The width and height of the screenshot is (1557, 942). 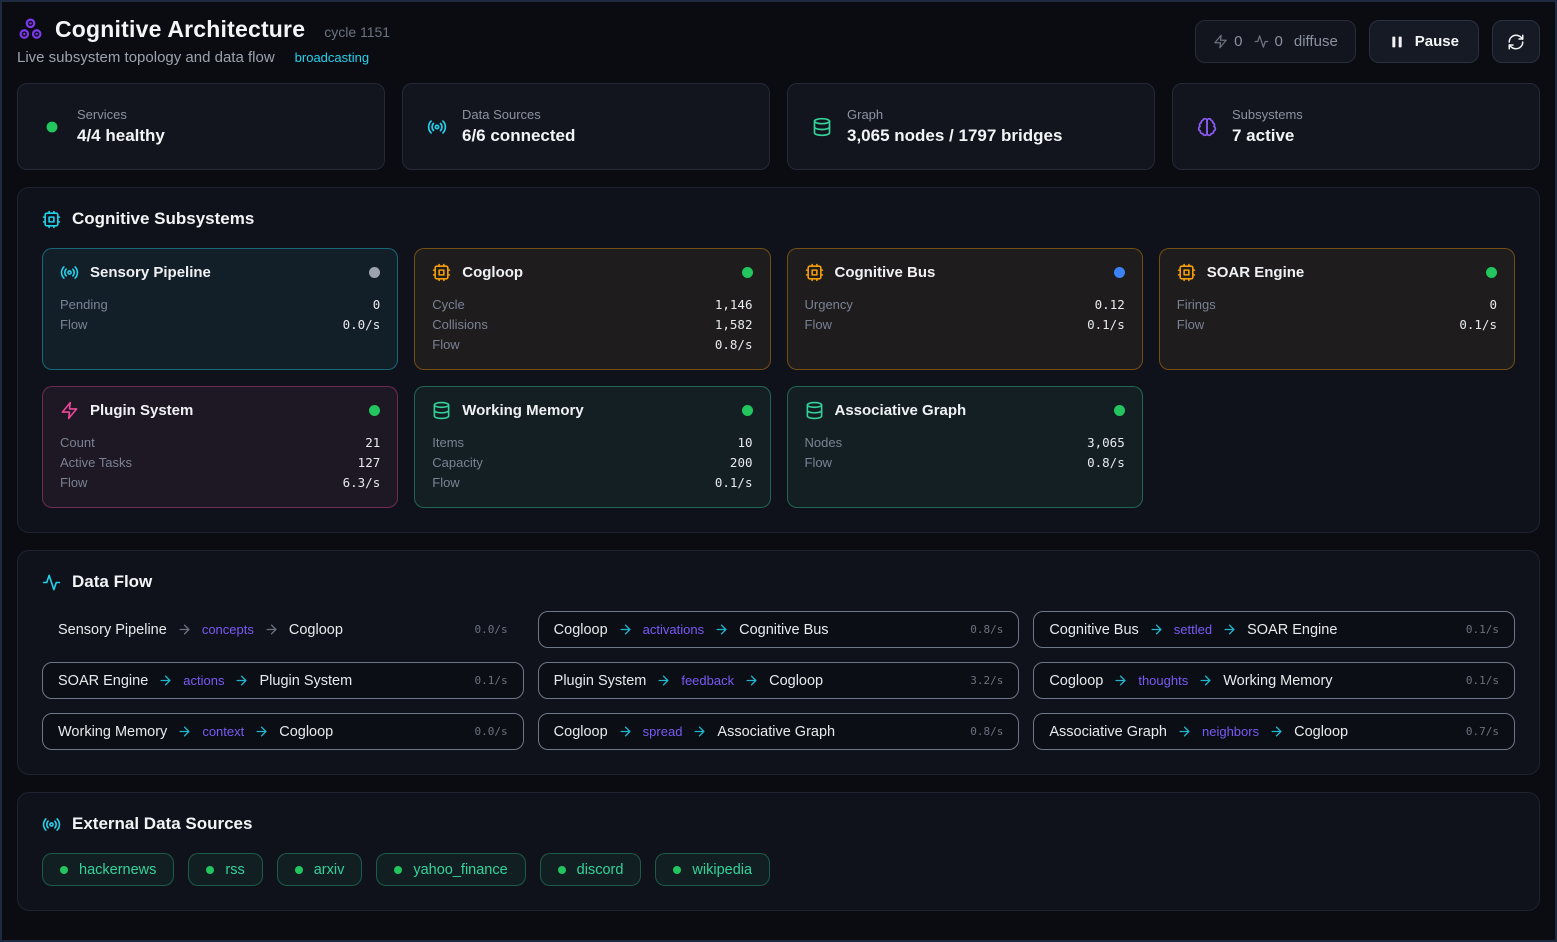 I want to click on refresh-button, so click(x=1516, y=41).